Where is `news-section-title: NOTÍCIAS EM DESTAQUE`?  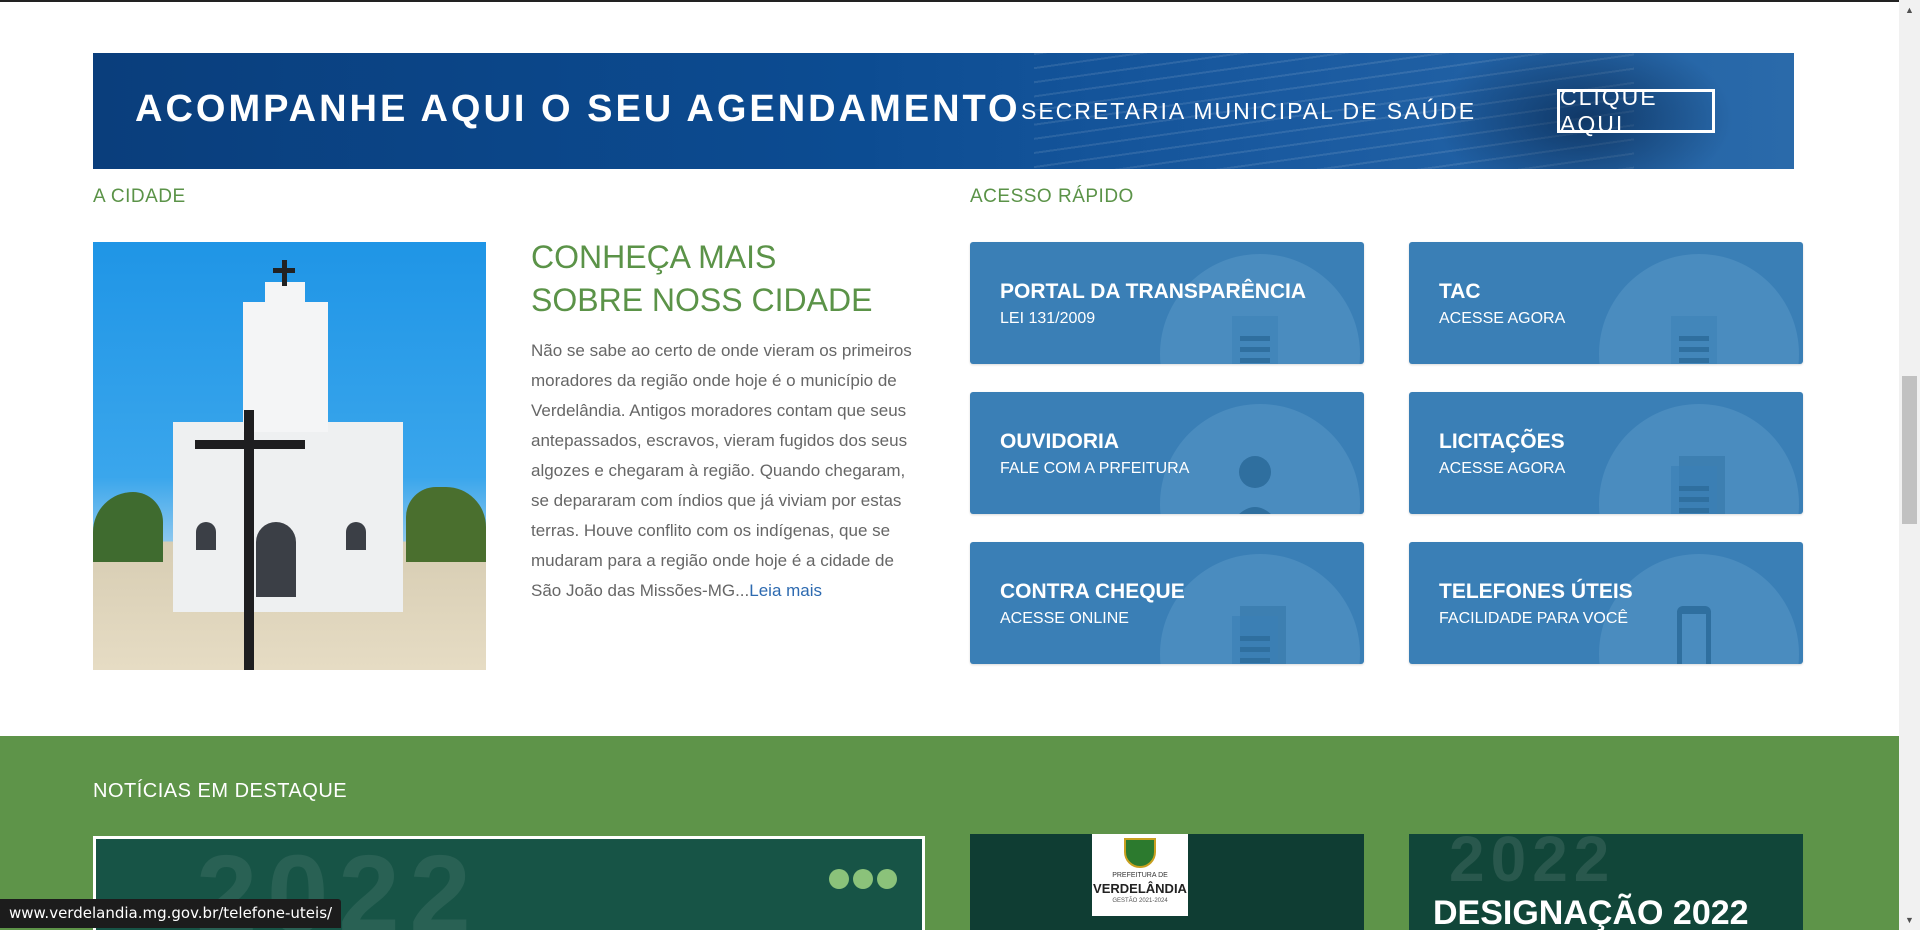 news-section-title: NOTÍCIAS EM DESTAQUE is located at coordinates (220, 791).